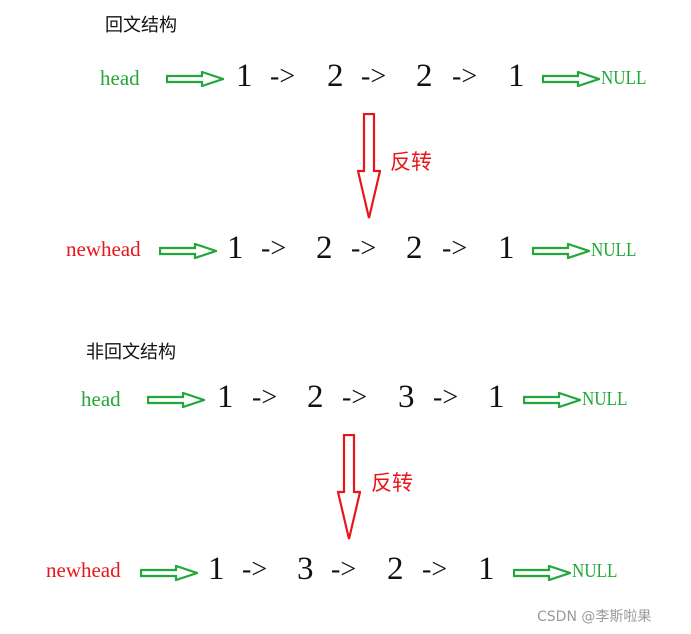 The image size is (691, 634). Describe the element at coordinates (594, 617) in the screenshot. I see `watermark: CSDN @李斯啦果` at that location.